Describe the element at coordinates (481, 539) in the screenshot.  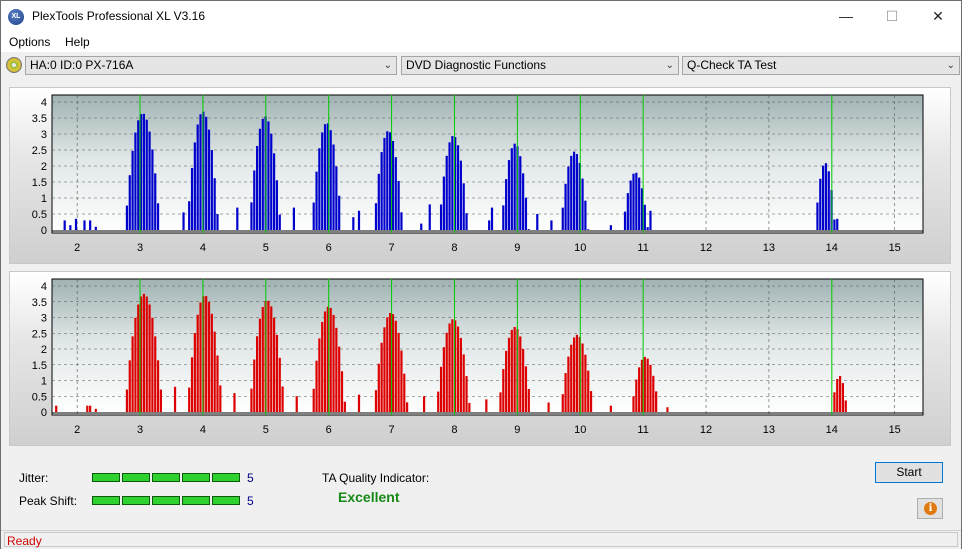
I see `status-panel` at that location.